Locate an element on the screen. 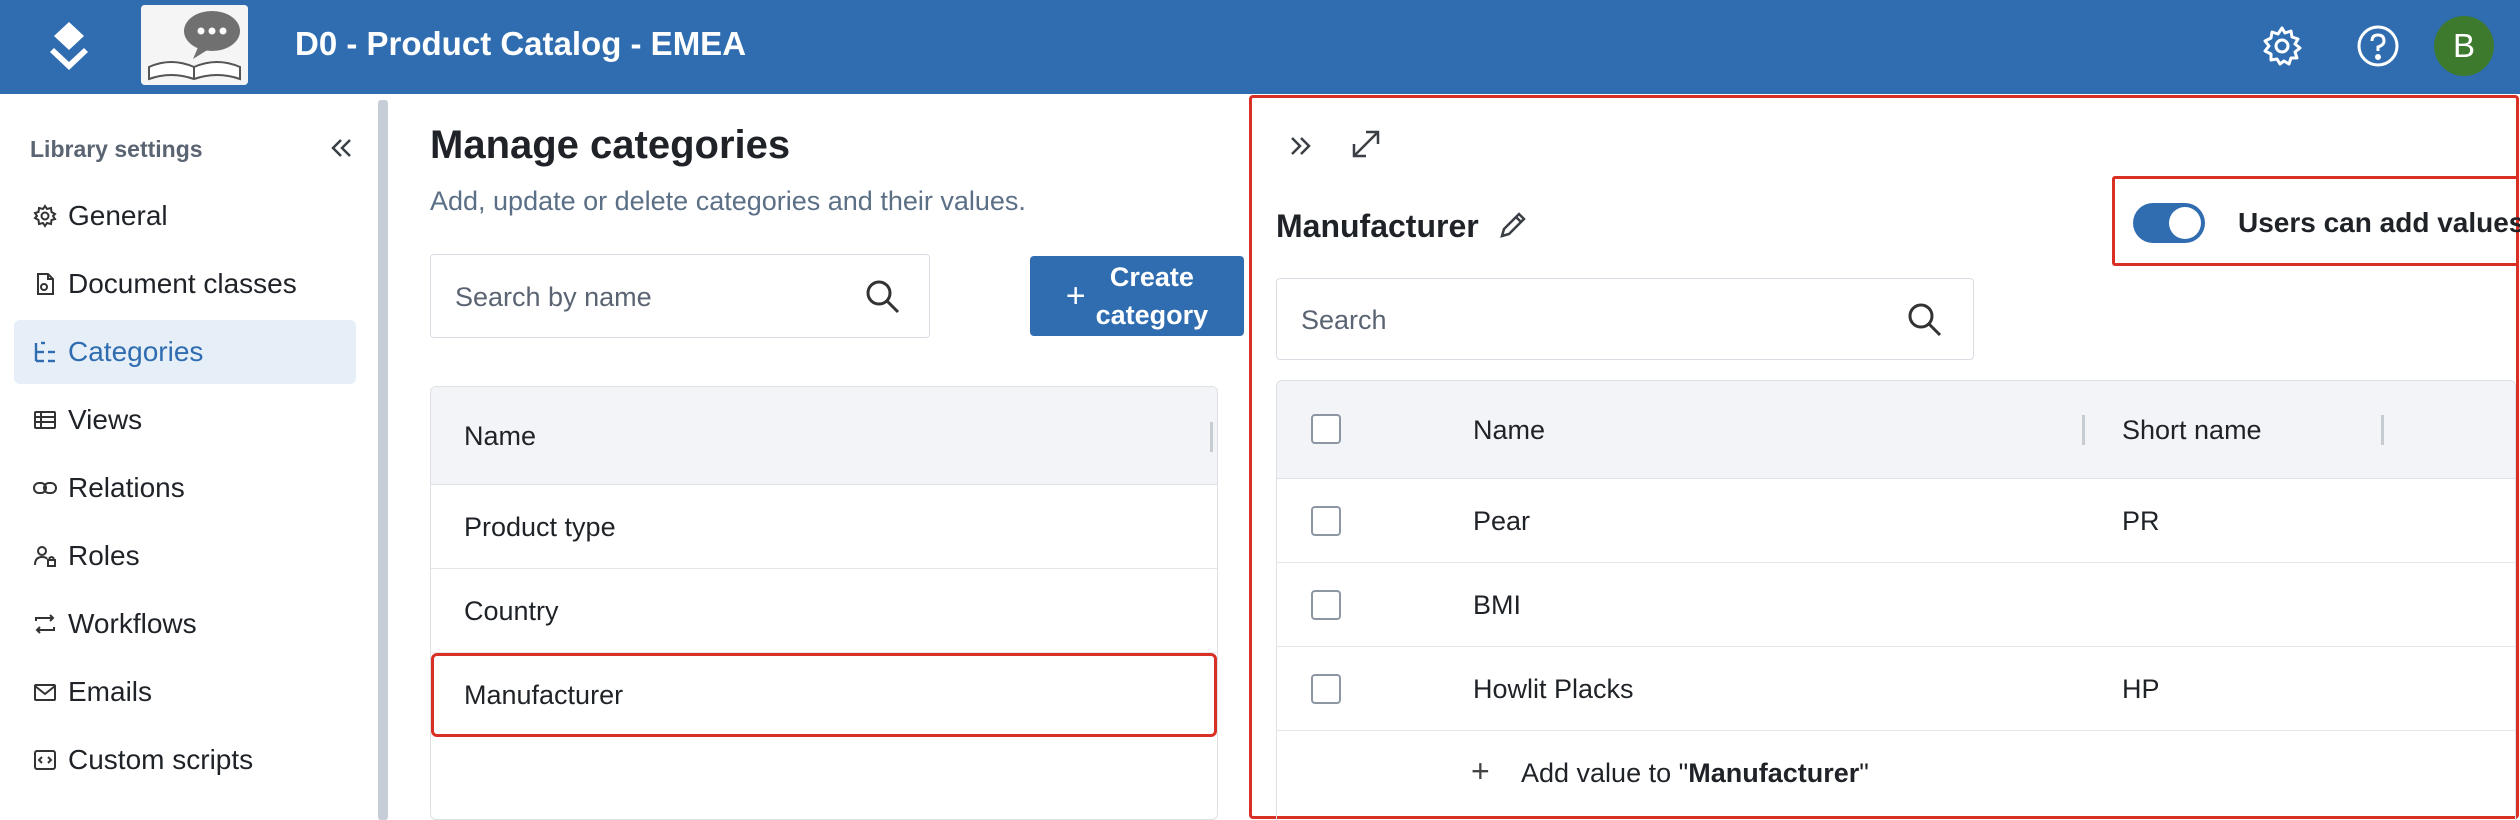  collapse-sidebar-icon is located at coordinates (341, 148).